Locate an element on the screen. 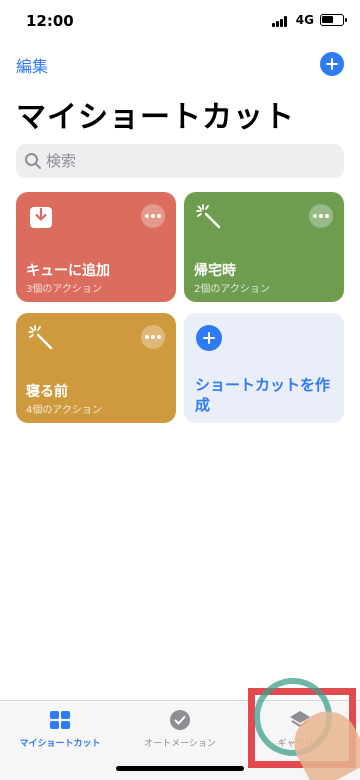 This screenshot has height=780, width=360. shortcut-card-bedtime: 寝る前 4個のアクション is located at coordinates (96, 368).